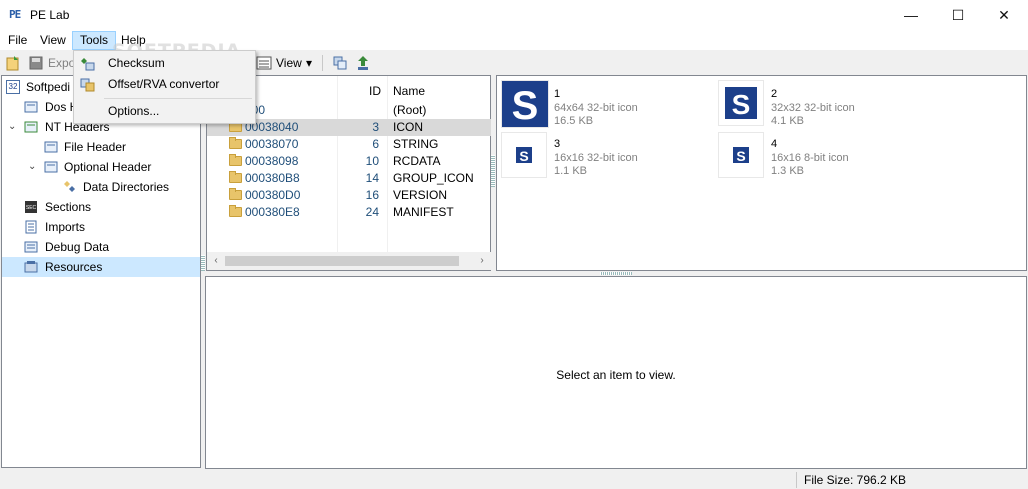 The image size is (1028, 489). I want to click on icon-description: 32x32 32-bit icon, so click(813, 108).